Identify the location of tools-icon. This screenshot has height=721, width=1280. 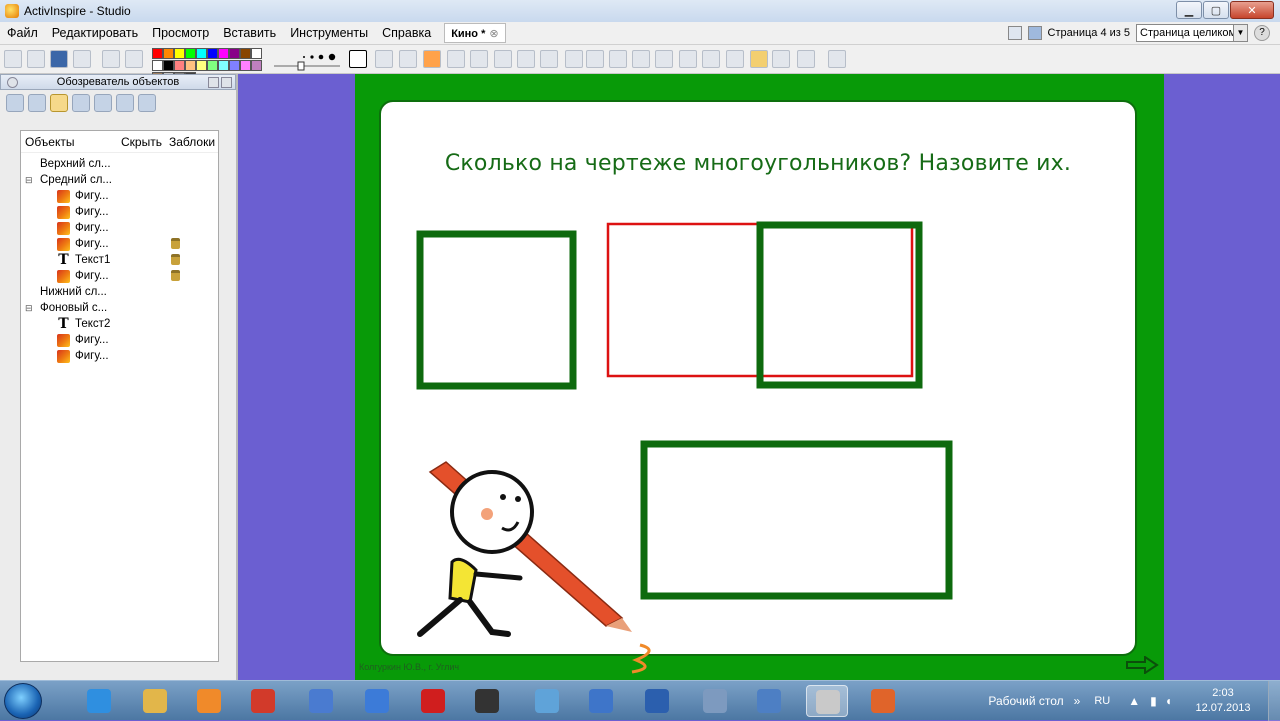
(321, 701).